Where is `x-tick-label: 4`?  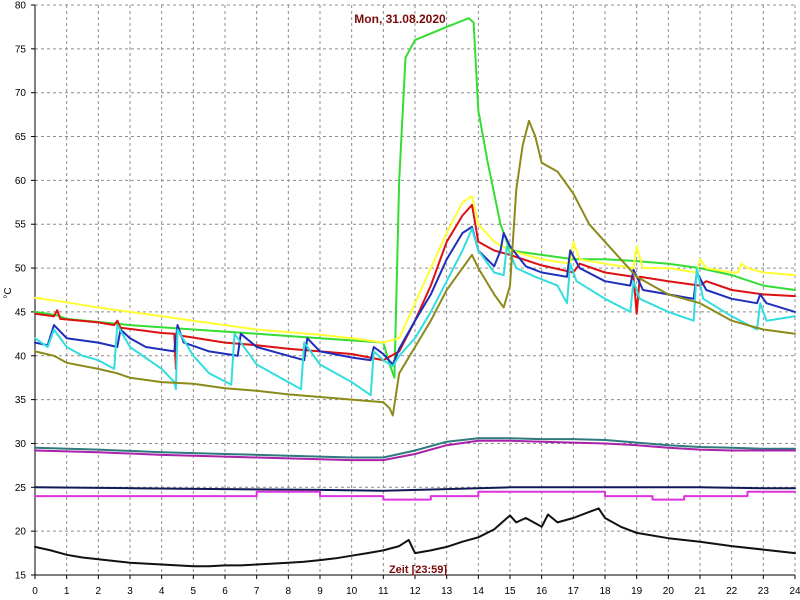 x-tick-label: 4 is located at coordinates (162, 591).